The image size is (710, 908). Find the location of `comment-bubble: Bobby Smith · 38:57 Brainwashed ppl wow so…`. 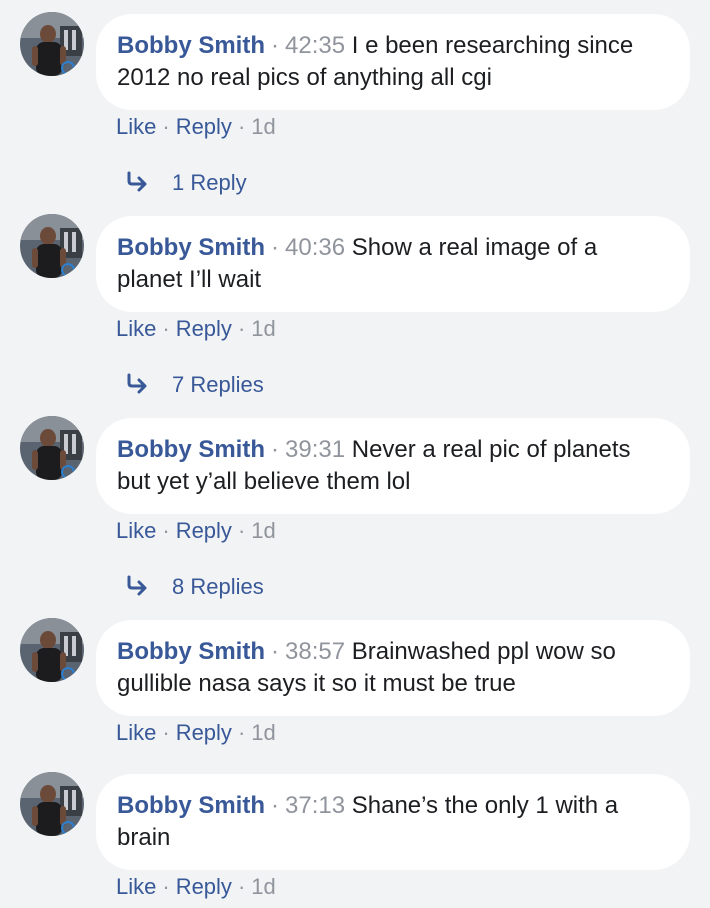

comment-bubble: Bobby Smith · 38:57 Brainwashed ppl wow so… is located at coordinates (393, 668).